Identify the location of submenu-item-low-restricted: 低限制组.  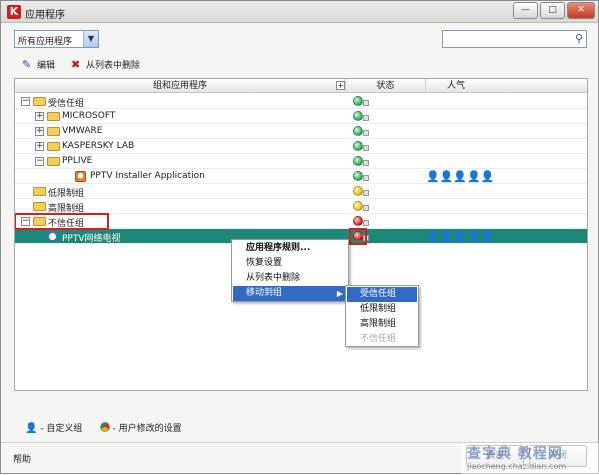
(382, 309).